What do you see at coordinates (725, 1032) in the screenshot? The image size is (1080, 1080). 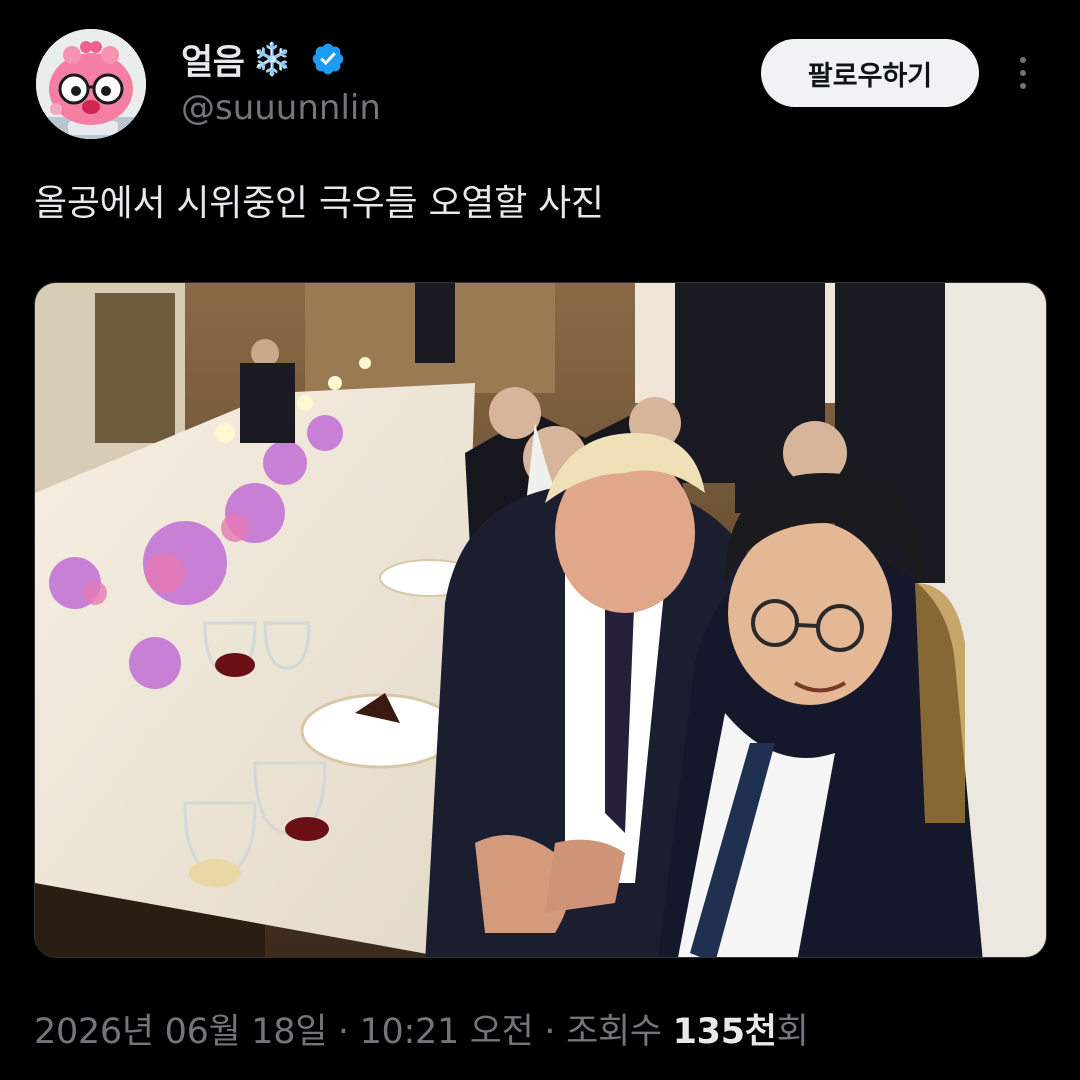 I see `views-count: 135천` at bounding box center [725, 1032].